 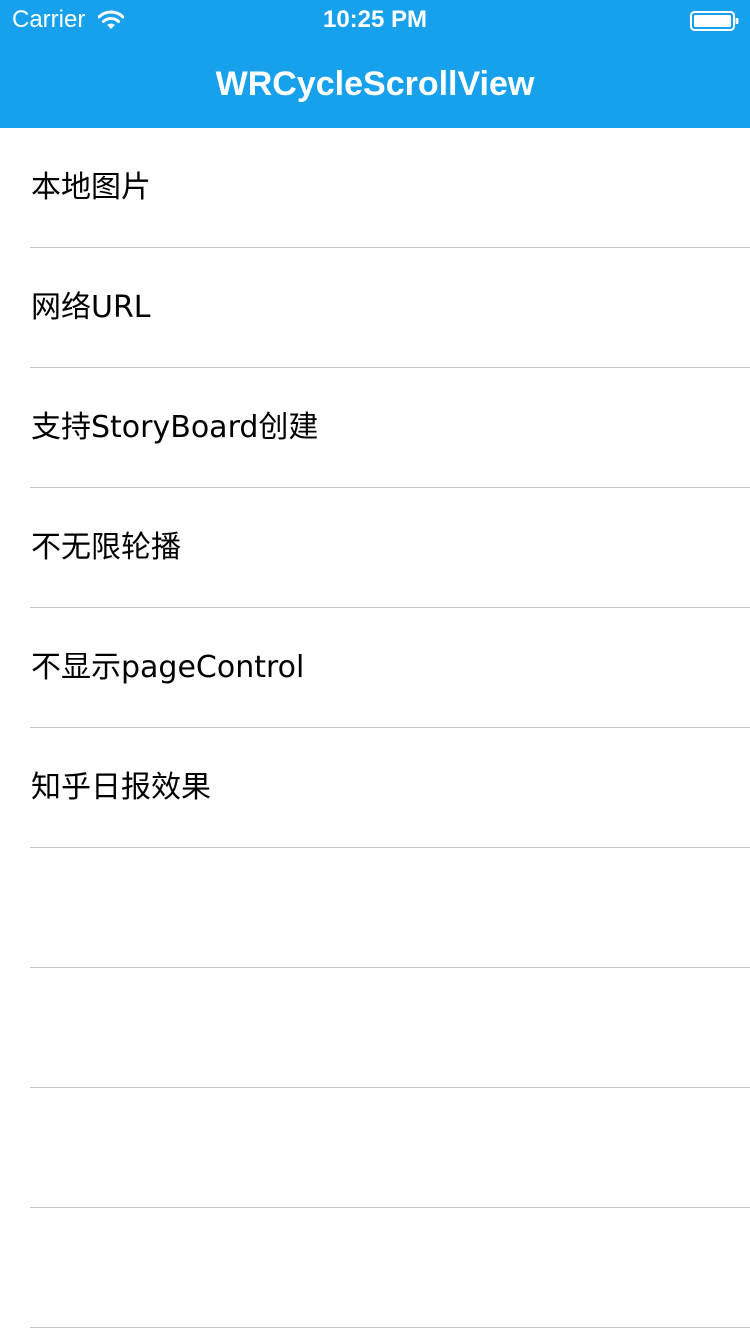 I want to click on list-item: 支持StoryBoard创建, so click(x=375, y=428).